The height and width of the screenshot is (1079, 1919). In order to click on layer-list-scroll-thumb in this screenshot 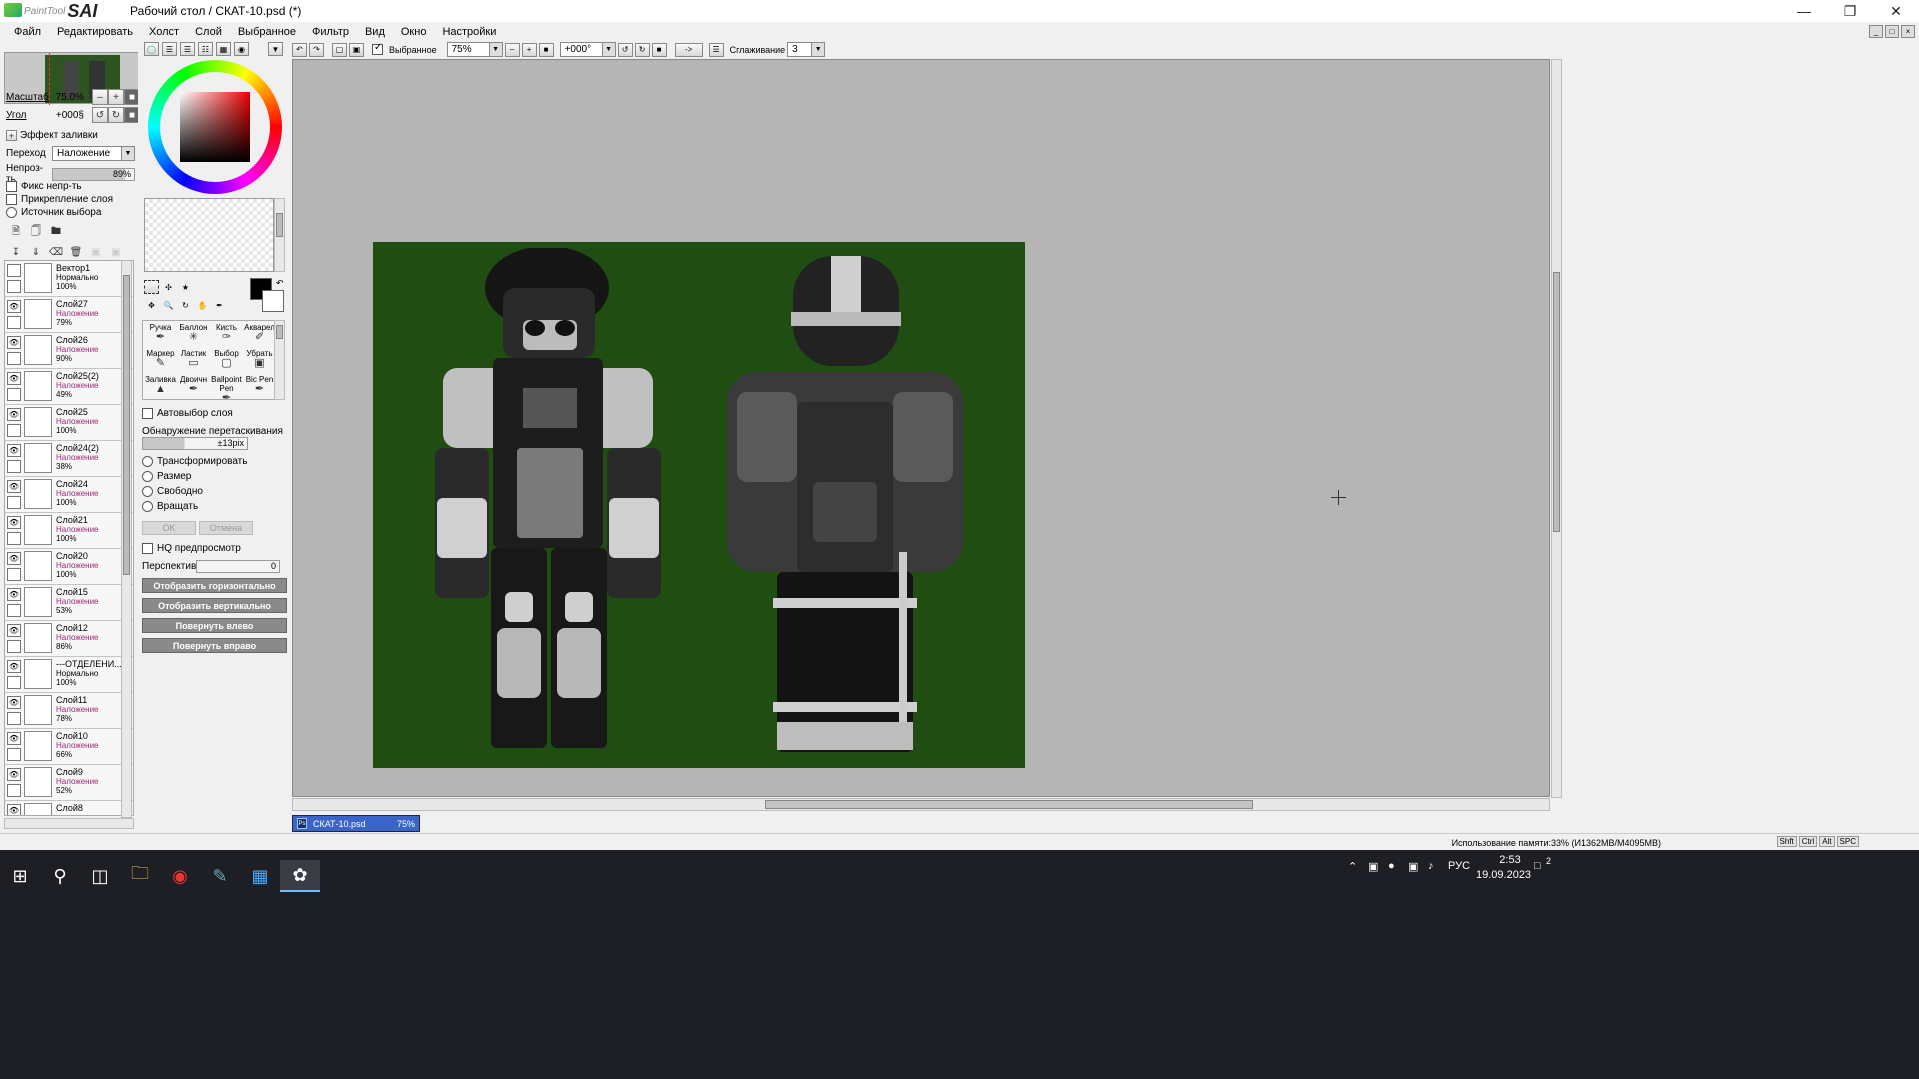, I will do `click(126, 425)`.